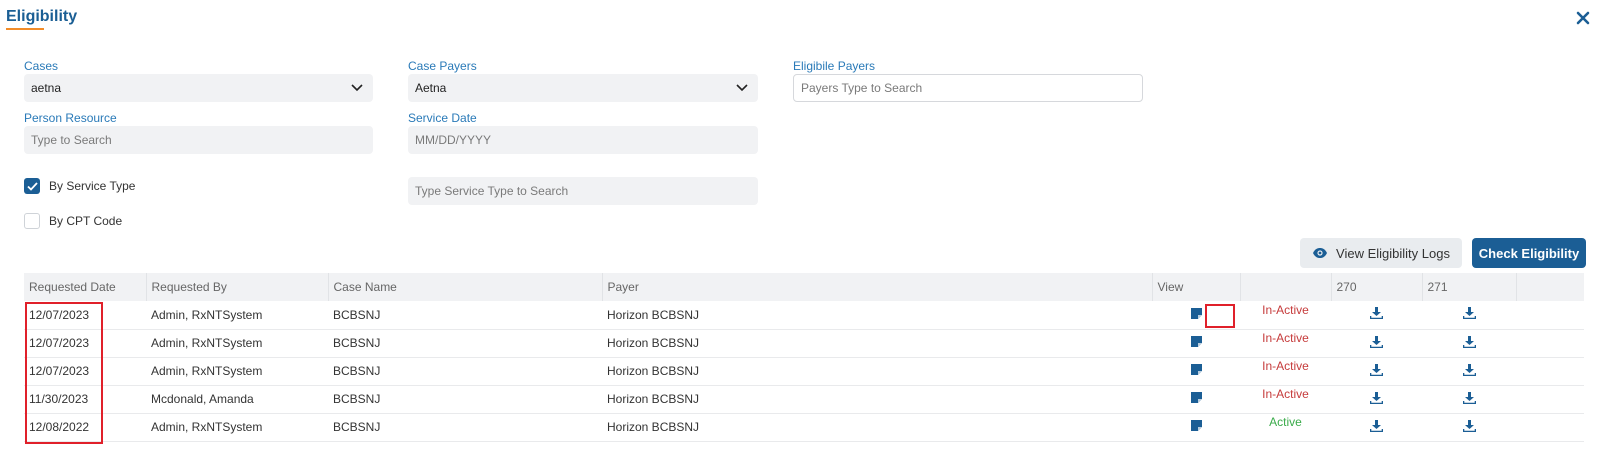 The image size is (1600, 450). I want to click on case-payers-value: Aetna, so click(431, 88).